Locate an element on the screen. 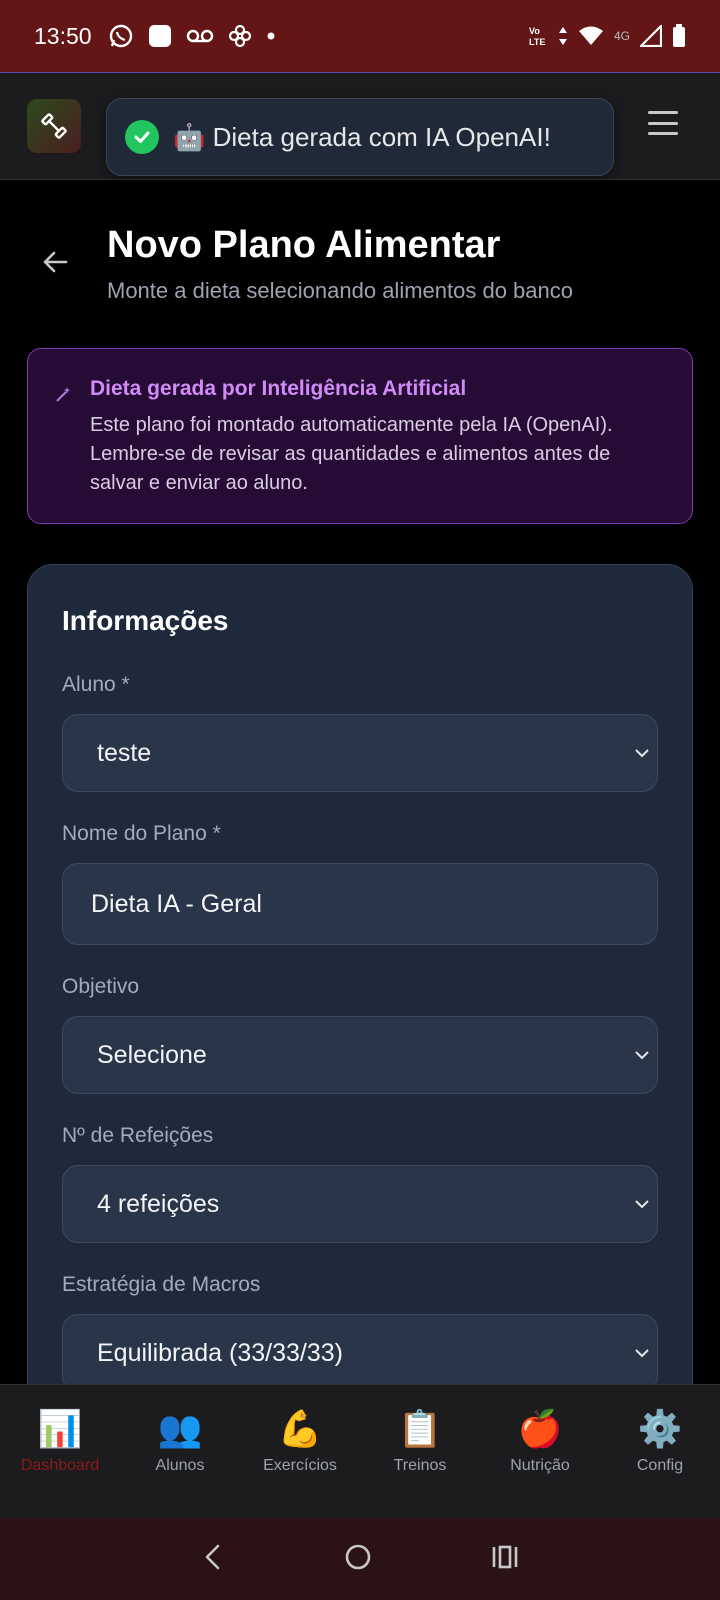  page-title: Novo Plano Alimentar is located at coordinates (304, 245).